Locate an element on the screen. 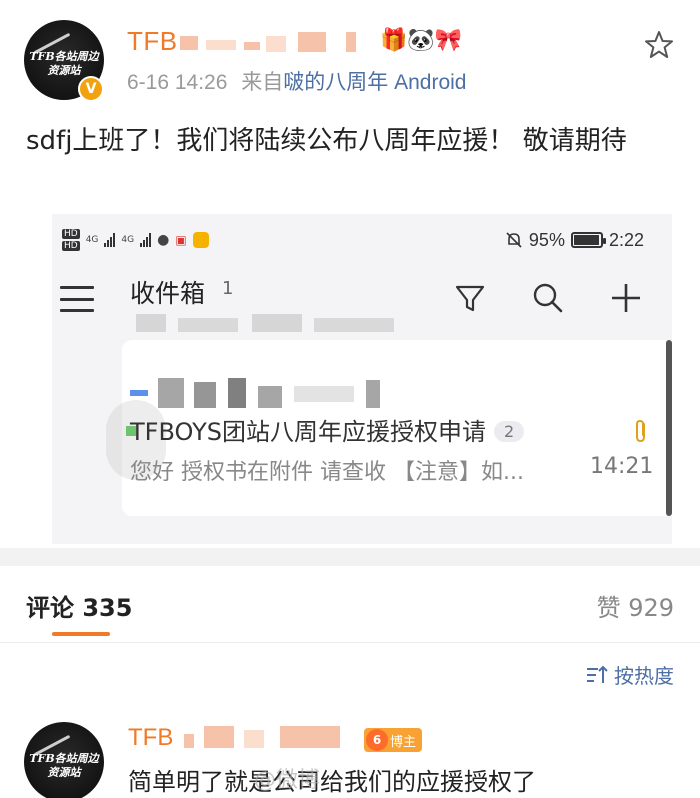 Image resolution: width=700 pixels, height=798 pixels. inbox-title: 收件箱 is located at coordinates (168, 293).